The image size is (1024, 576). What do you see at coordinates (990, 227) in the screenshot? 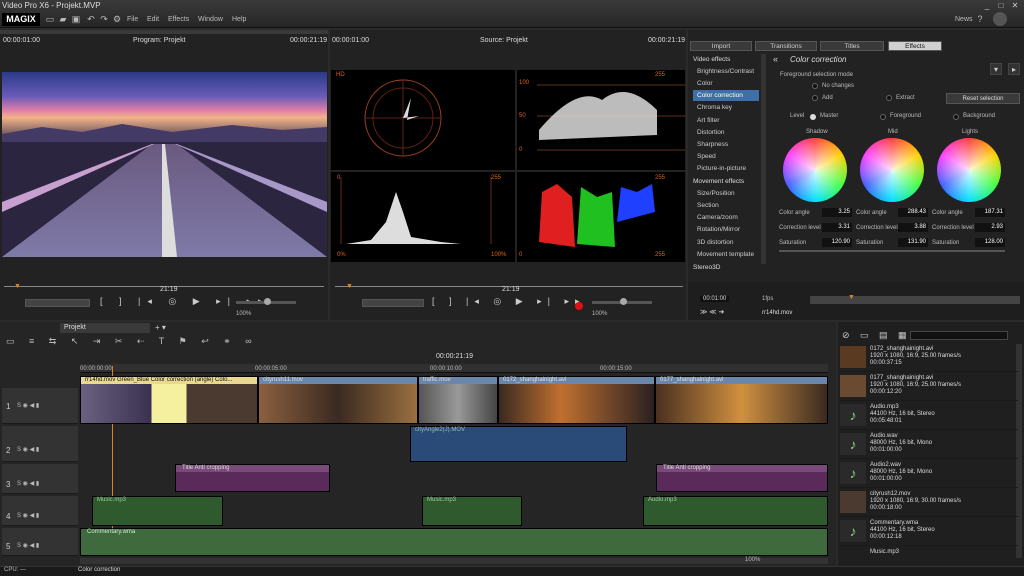
I see `lights-corr-value: 2.93` at bounding box center [990, 227].